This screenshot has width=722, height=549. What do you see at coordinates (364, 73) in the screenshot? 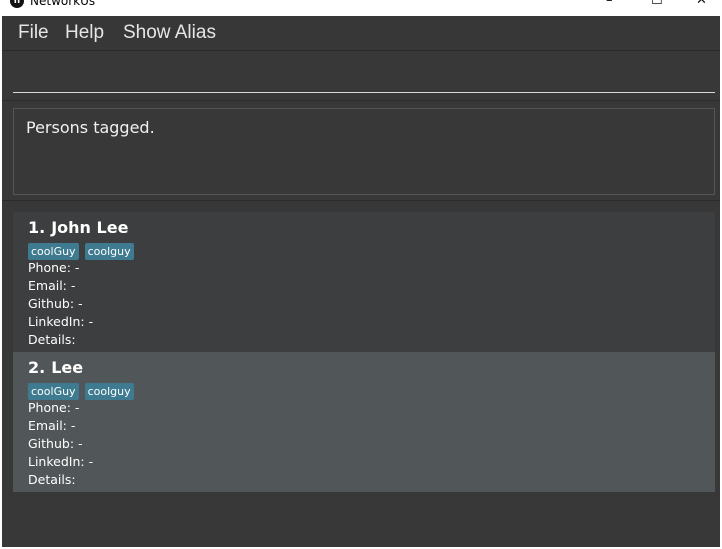
I see `command-input` at bounding box center [364, 73].